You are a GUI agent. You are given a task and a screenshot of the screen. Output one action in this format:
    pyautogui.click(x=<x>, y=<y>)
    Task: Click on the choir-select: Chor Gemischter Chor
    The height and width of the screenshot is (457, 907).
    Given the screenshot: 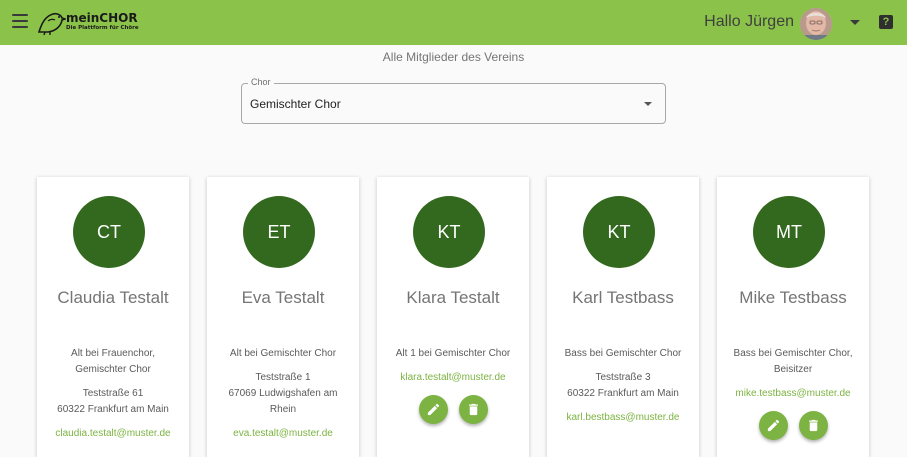 What is the action you would take?
    pyautogui.click(x=453, y=100)
    